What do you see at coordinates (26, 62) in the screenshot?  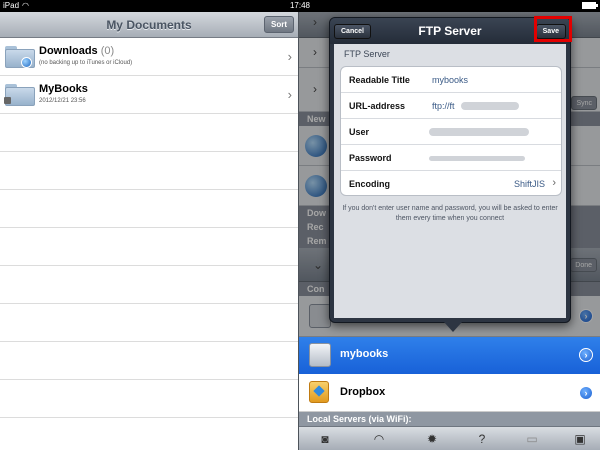 I see `globe-badge-icon` at bounding box center [26, 62].